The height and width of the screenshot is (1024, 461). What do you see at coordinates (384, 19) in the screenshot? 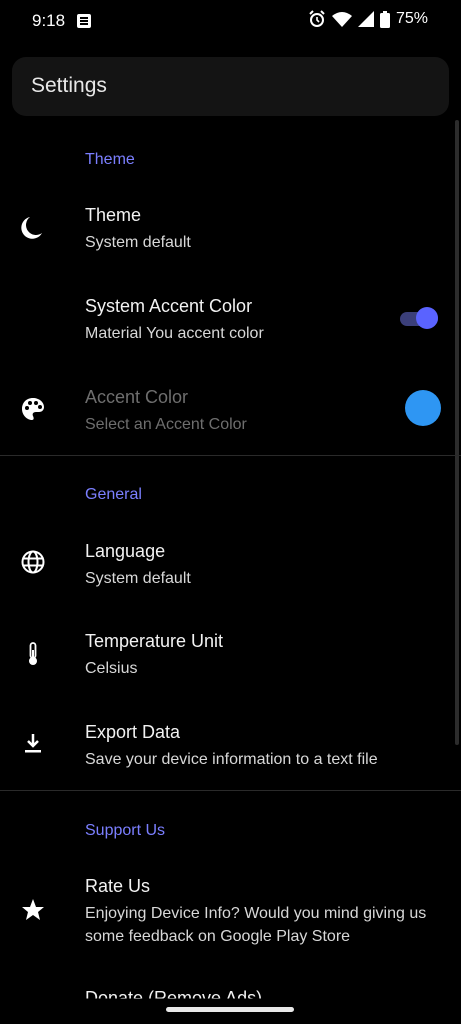
I see `battery-icon` at bounding box center [384, 19].